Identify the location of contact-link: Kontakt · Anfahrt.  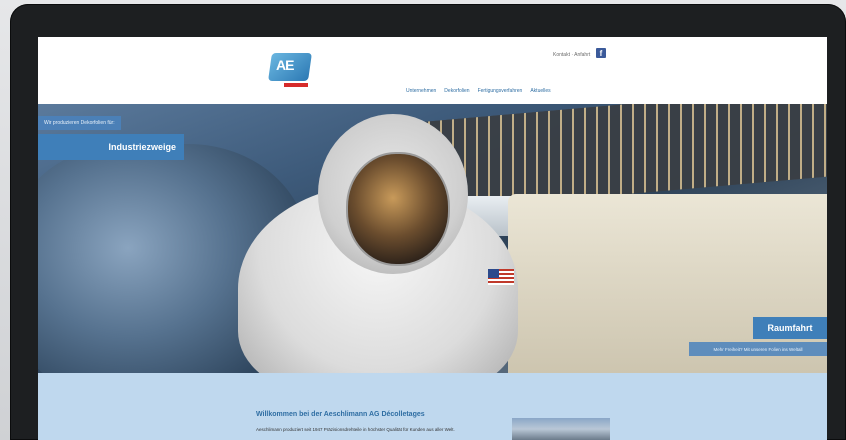
(571, 55).